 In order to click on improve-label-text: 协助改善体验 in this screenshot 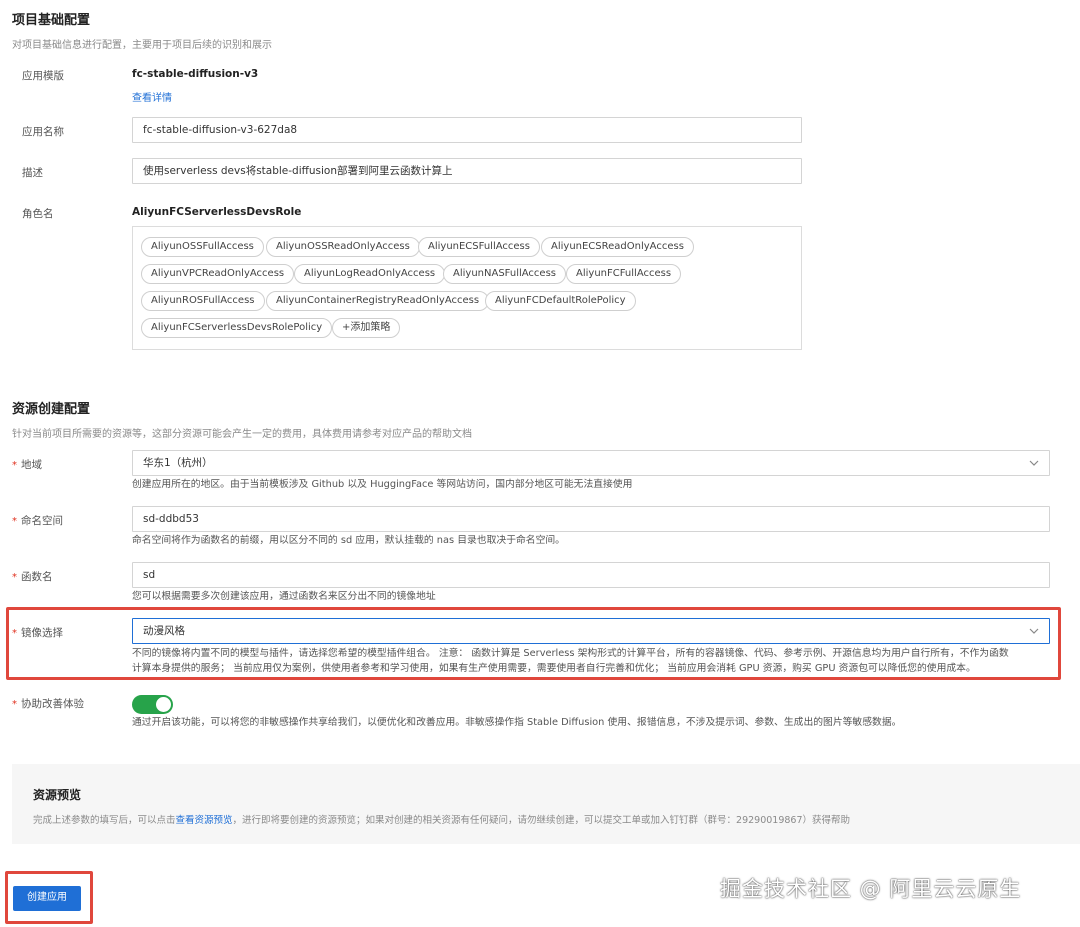, I will do `click(52, 704)`.